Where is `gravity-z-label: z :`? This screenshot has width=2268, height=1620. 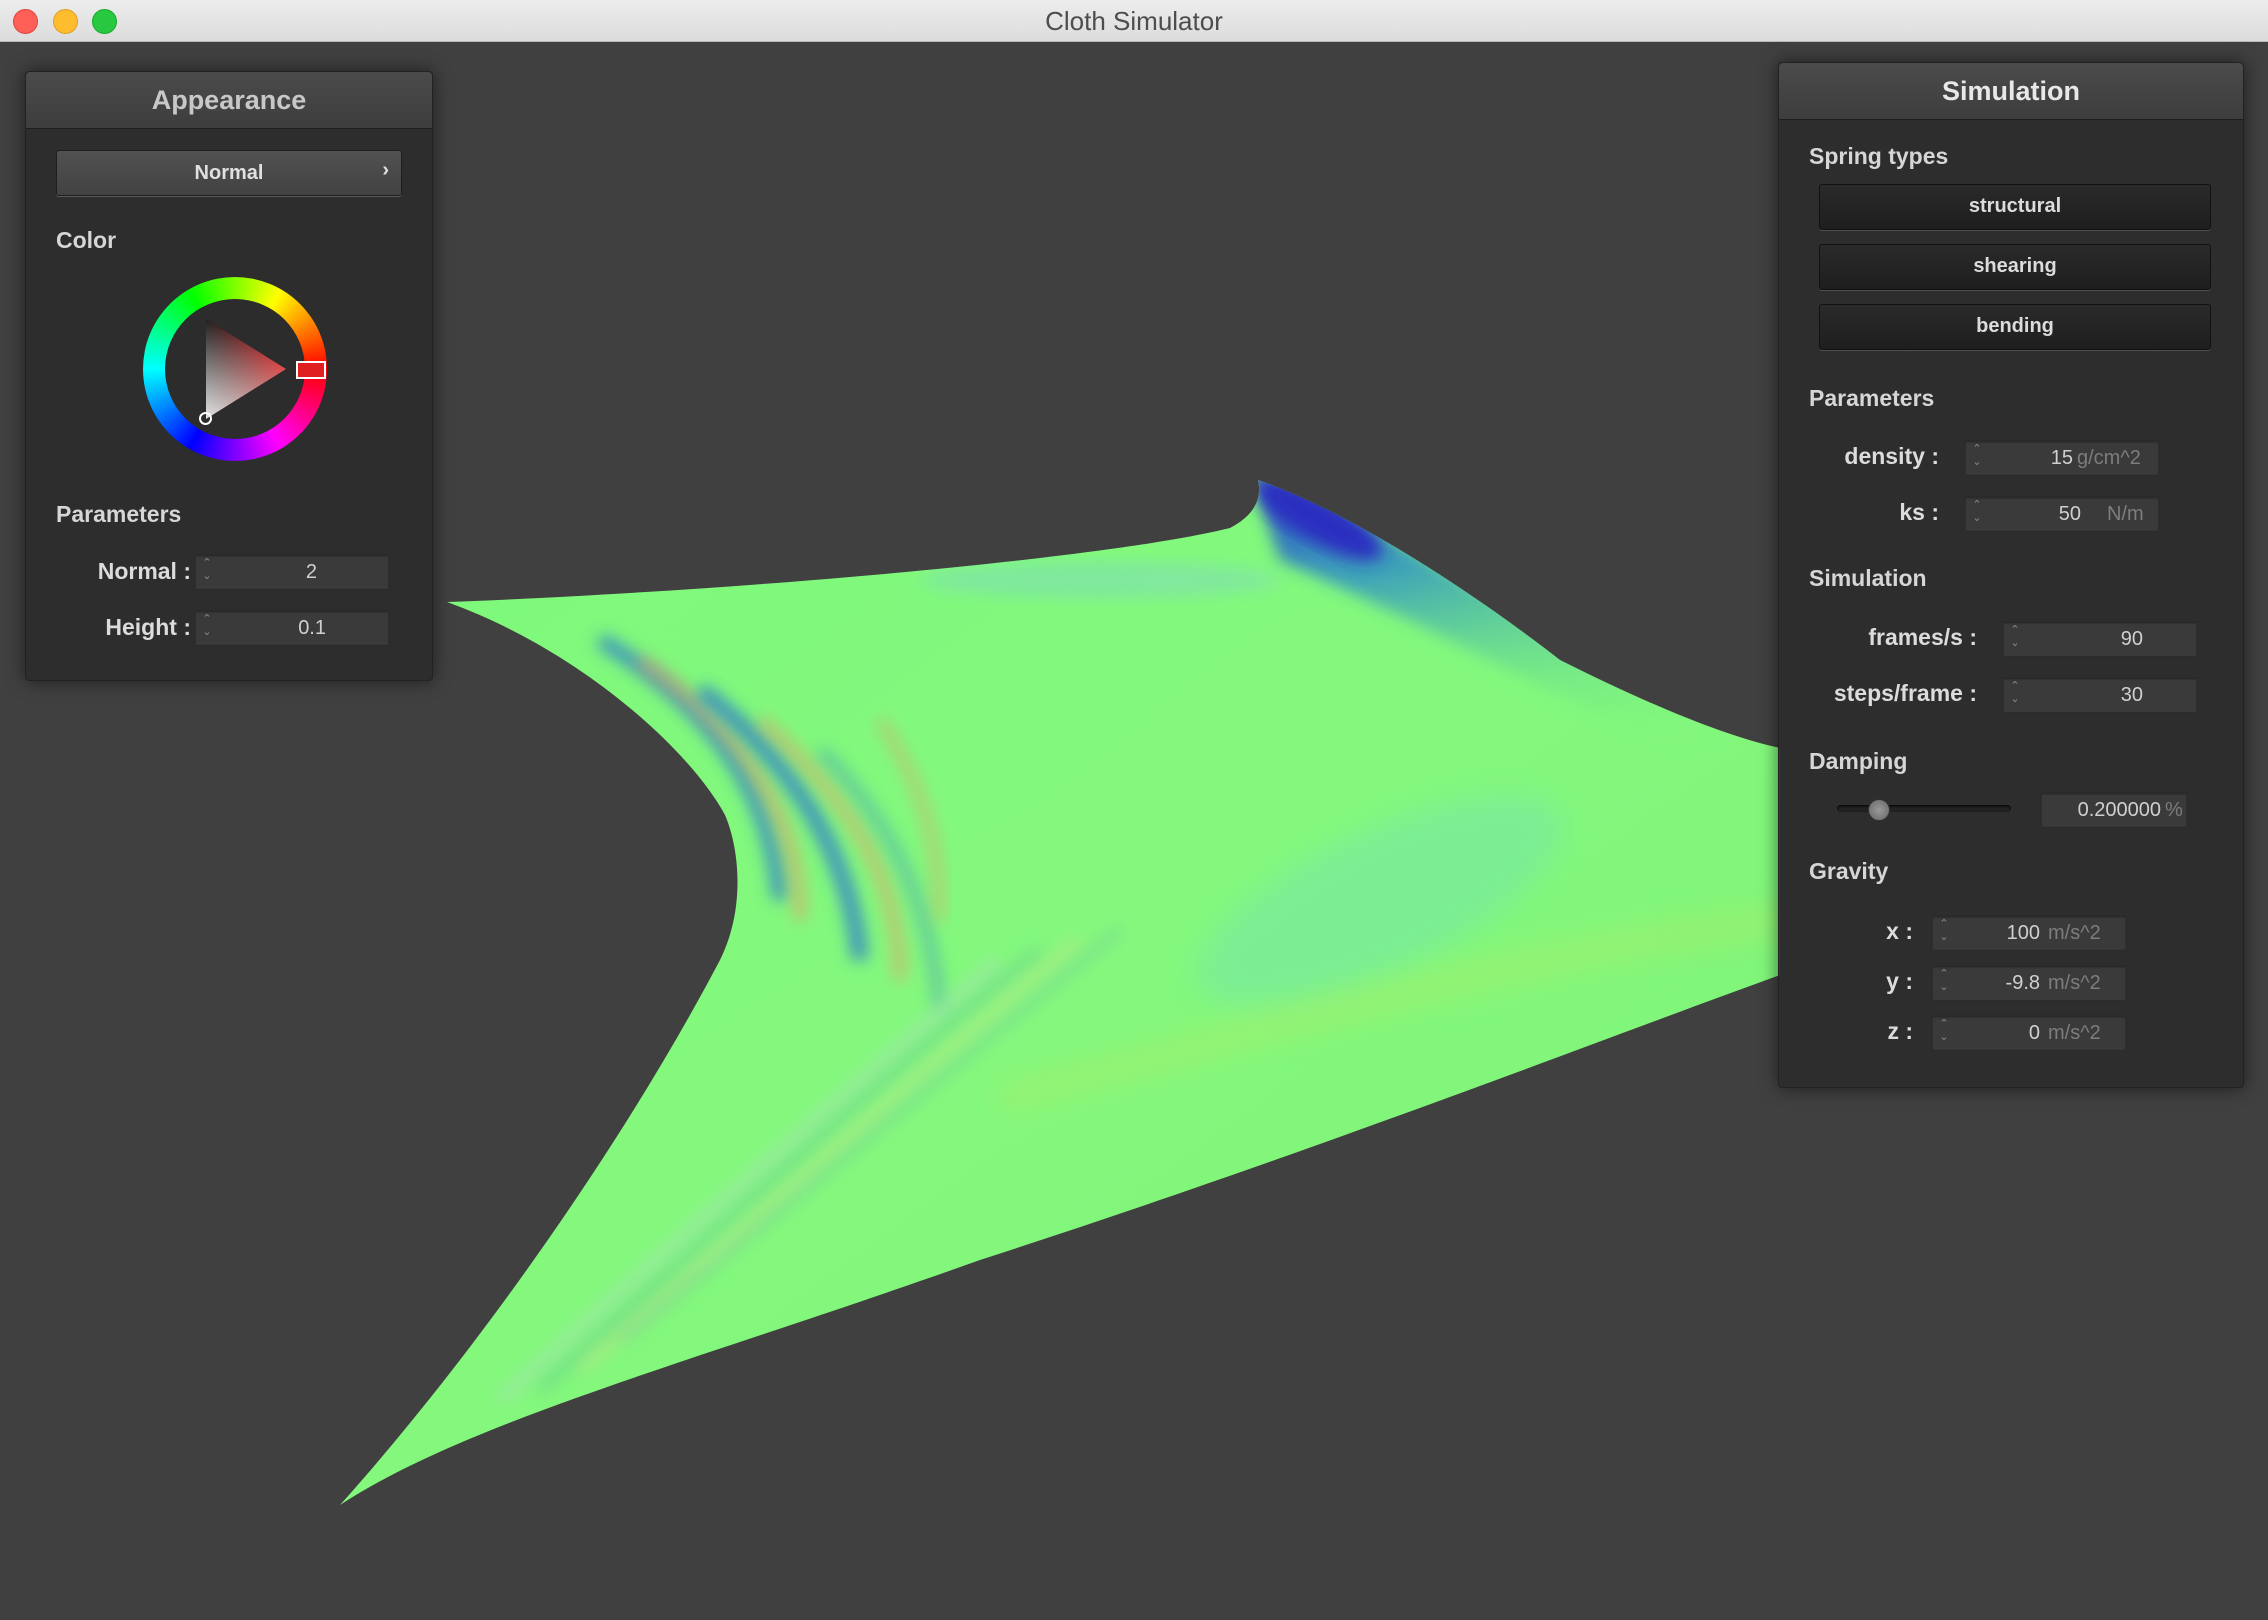 gravity-z-label: z : is located at coordinates (1900, 1031).